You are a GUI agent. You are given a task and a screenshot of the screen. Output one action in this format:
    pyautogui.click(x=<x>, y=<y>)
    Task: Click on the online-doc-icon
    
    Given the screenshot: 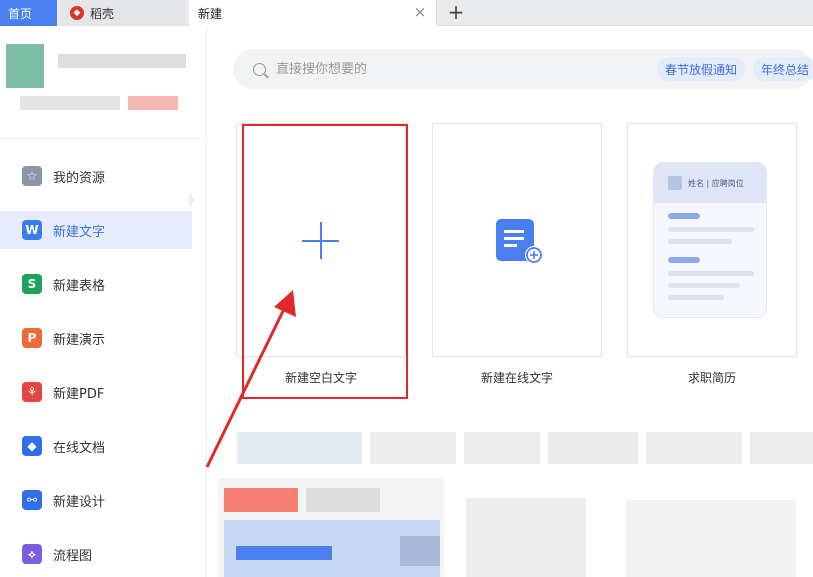 What is the action you would take?
    pyautogui.click(x=519, y=241)
    